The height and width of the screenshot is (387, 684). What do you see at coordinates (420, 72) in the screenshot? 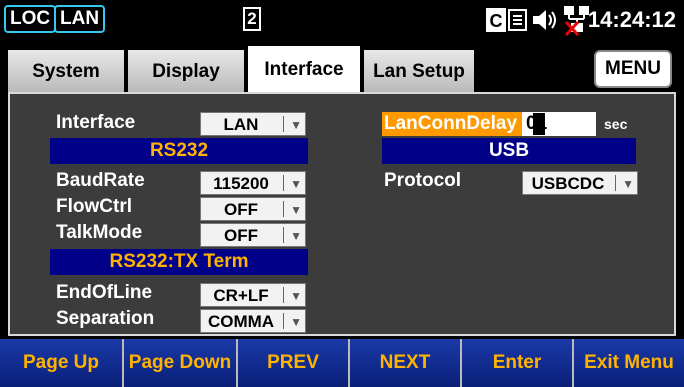
I see `tab-lan-setup: Lan Setup` at bounding box center [420, 72].